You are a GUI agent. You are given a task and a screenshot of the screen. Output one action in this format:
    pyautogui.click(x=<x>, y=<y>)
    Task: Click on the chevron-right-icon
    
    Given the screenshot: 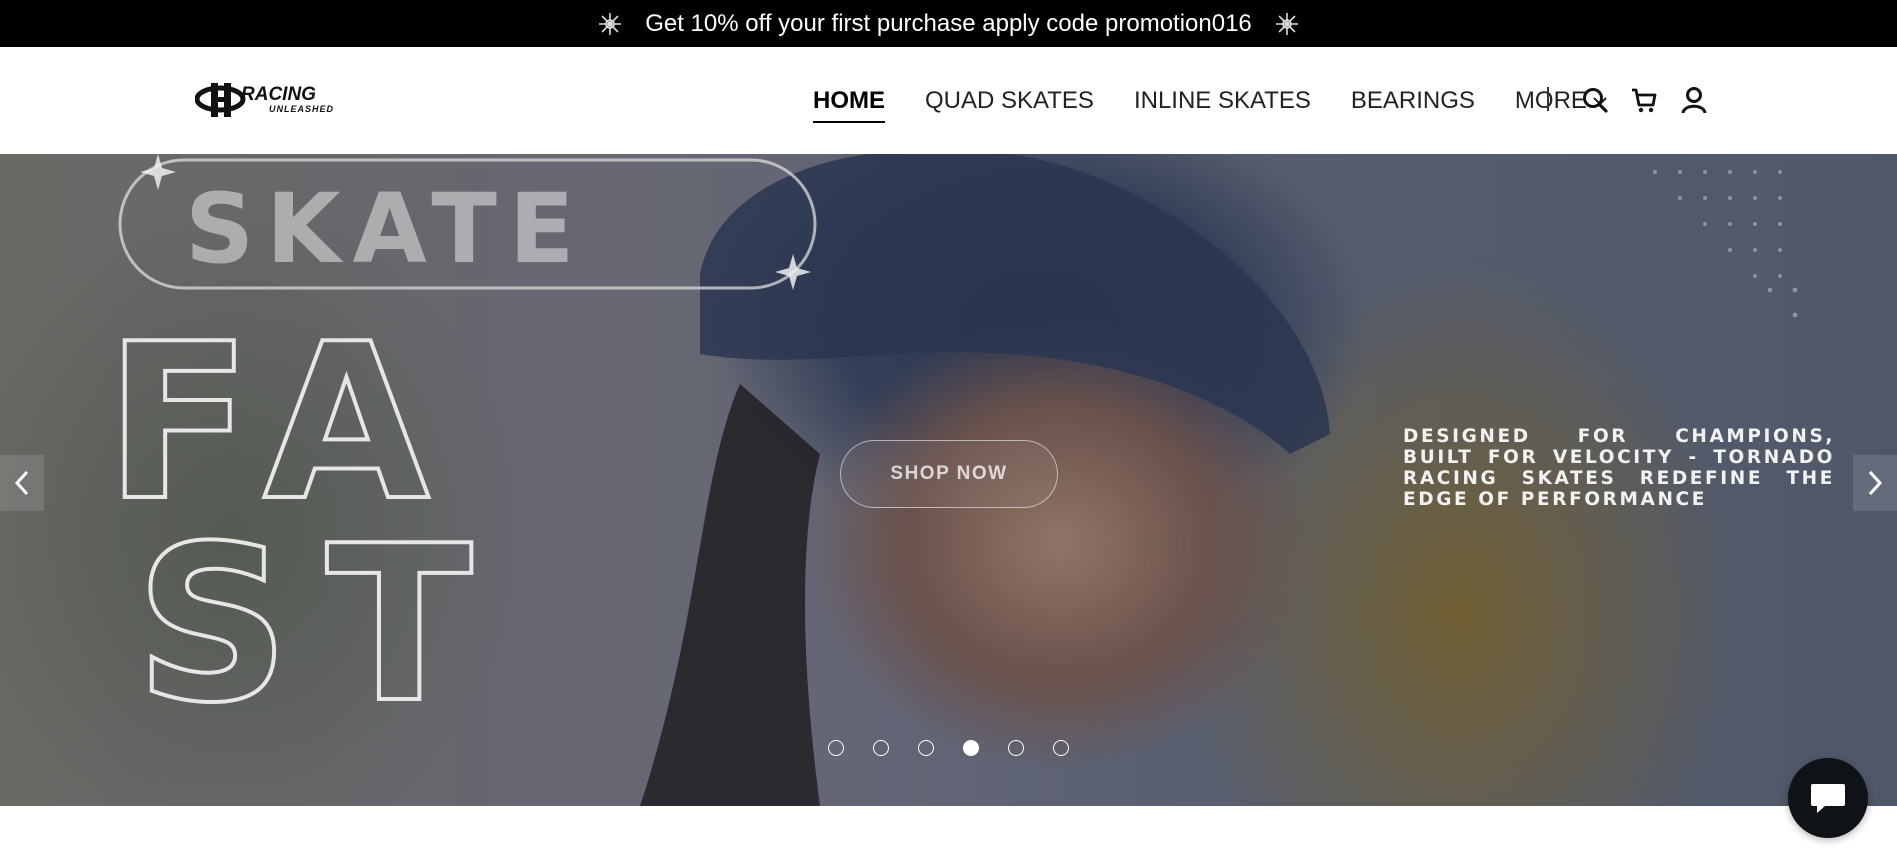 What is the action you would take?
    pyautogui.click(x=1875, y=483)
    